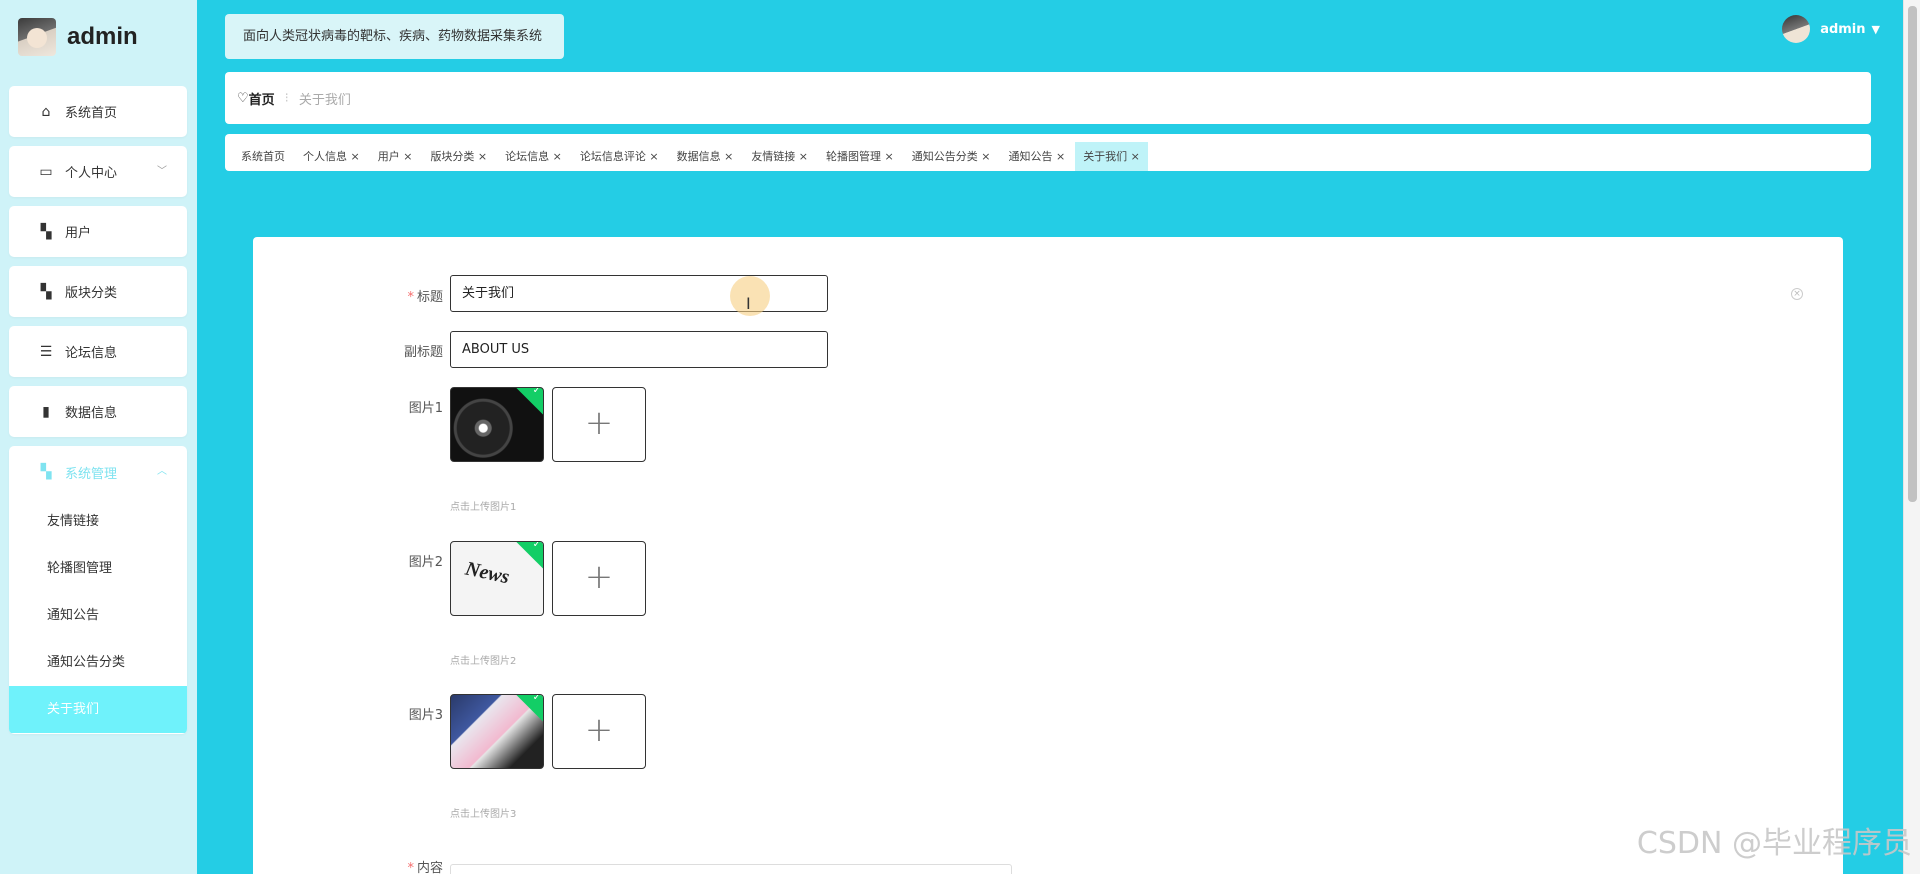 This screenshot has height=874, width=1920. I want to click on breadcrumb: ♡ 首页 ⁝ 关于我们, so click(1048, 98).